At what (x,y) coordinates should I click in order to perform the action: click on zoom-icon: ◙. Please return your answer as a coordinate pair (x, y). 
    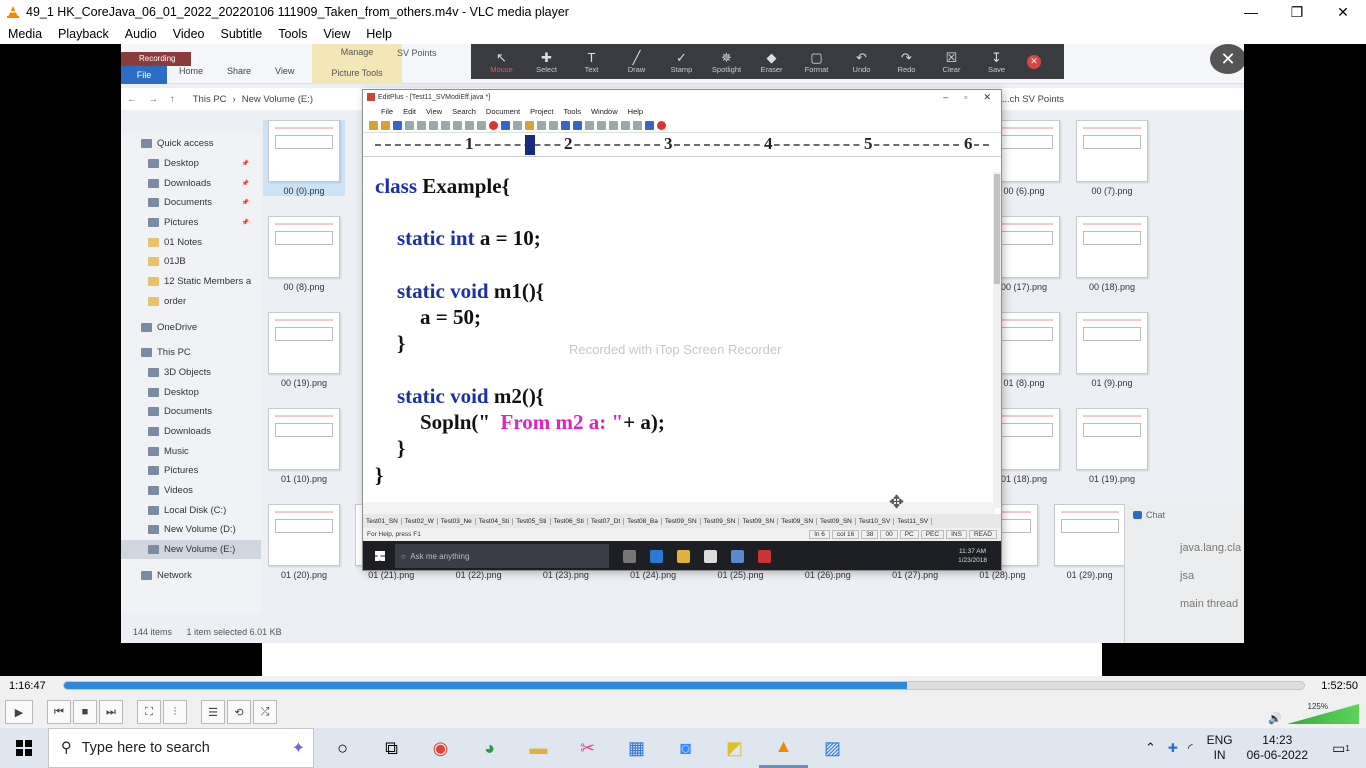
    Looking at the image, I should click on (685, 748).